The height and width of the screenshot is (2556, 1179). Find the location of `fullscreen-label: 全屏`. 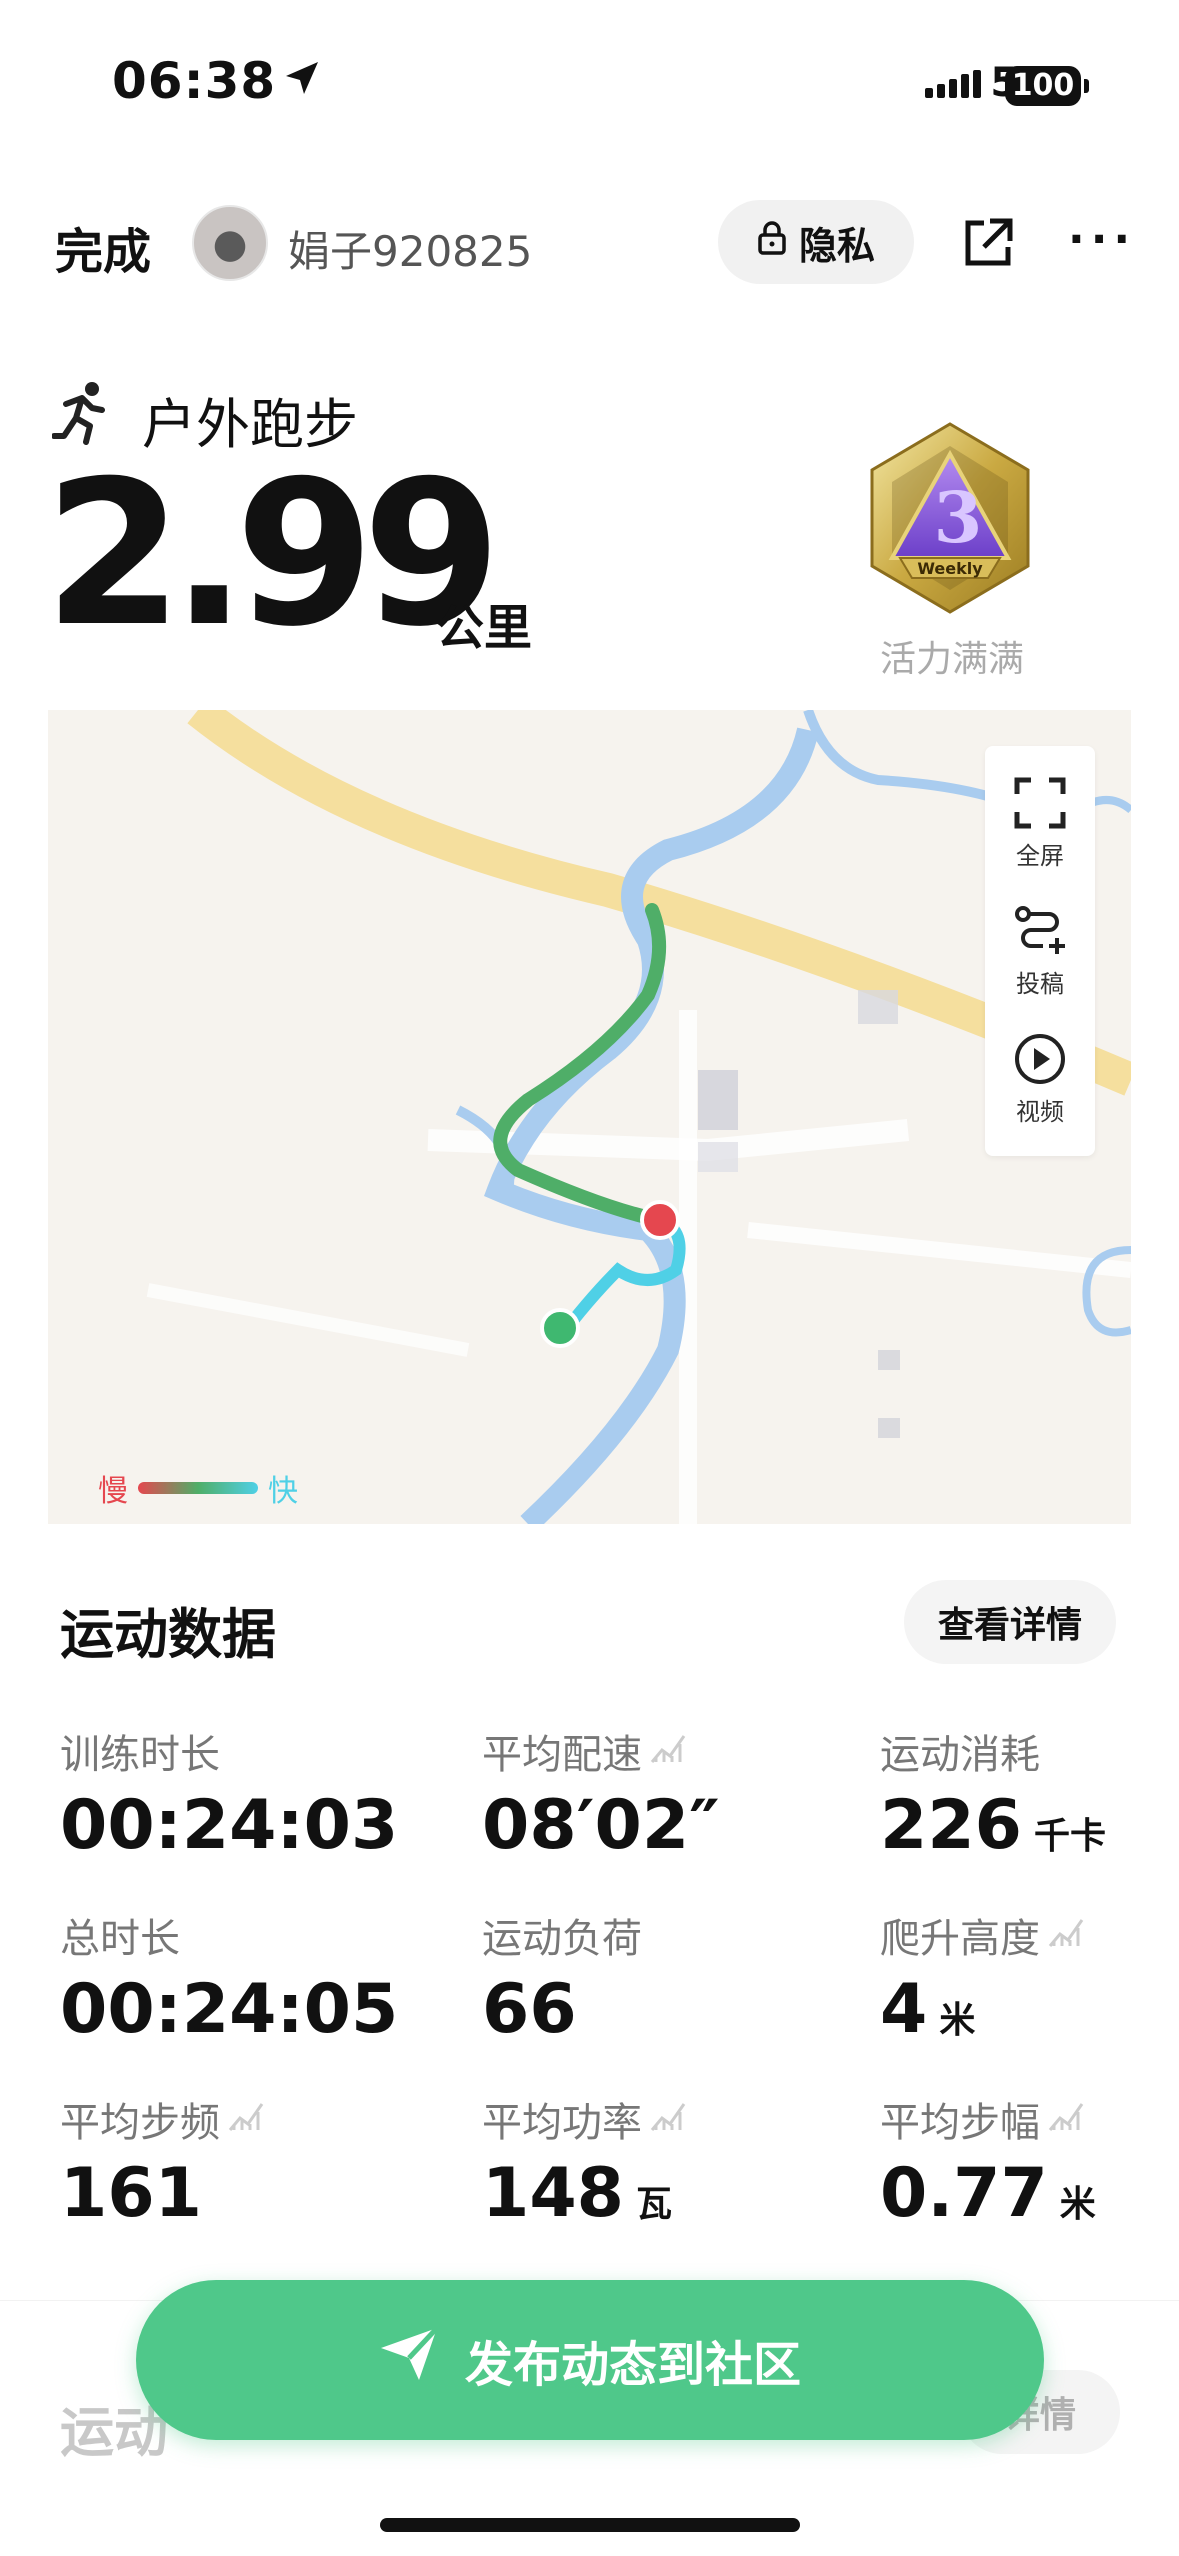

fullscreen-label: 全屏 is located at coordinates (1040, 856).